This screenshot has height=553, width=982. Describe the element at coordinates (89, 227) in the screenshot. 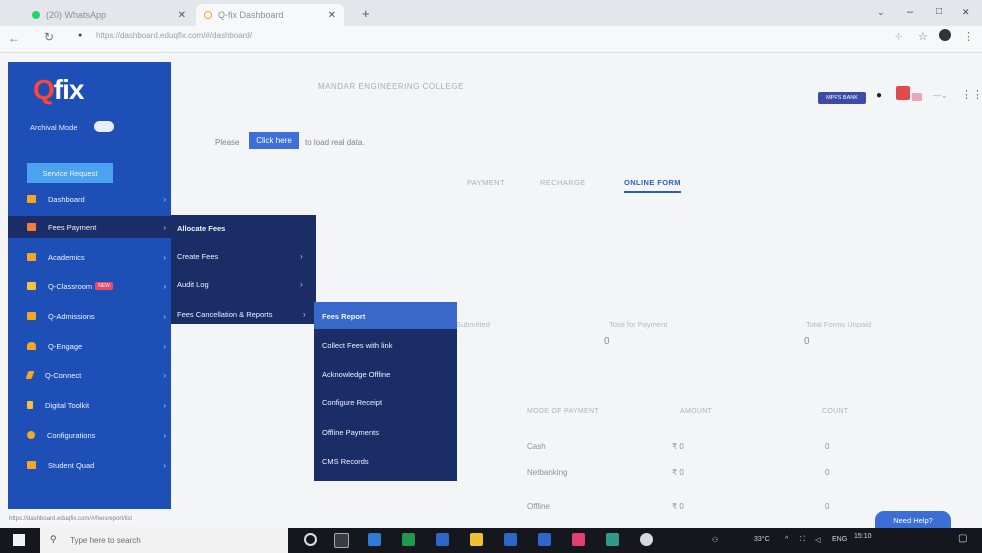

I see `sidebar-item-fees-payment: Fees Payment ›` at that location.